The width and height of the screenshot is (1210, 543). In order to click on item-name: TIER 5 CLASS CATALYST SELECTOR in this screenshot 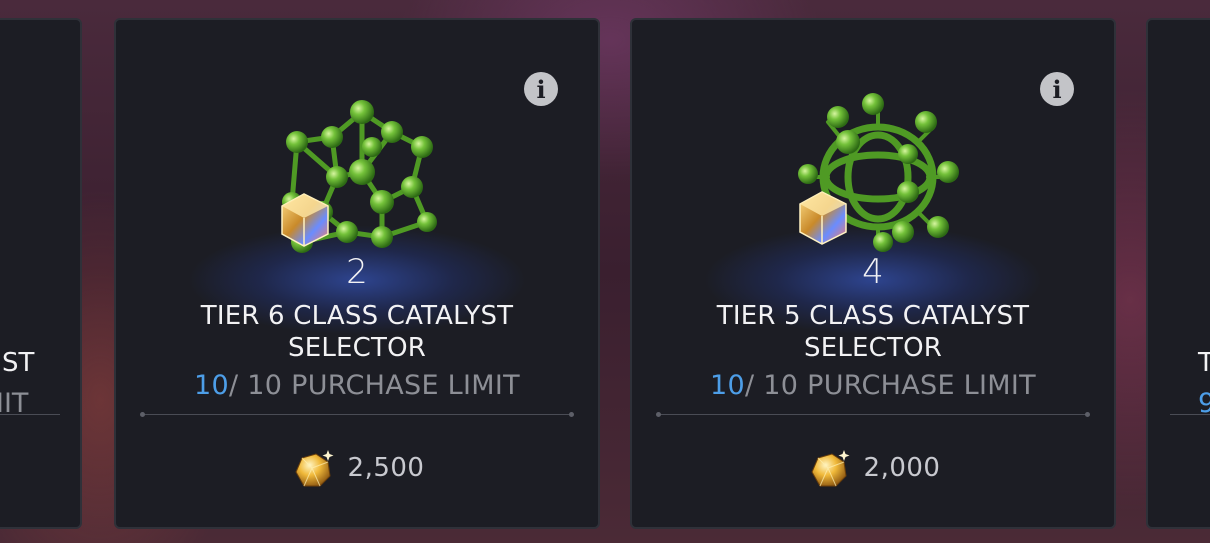, I will do `click(873, 332)`.